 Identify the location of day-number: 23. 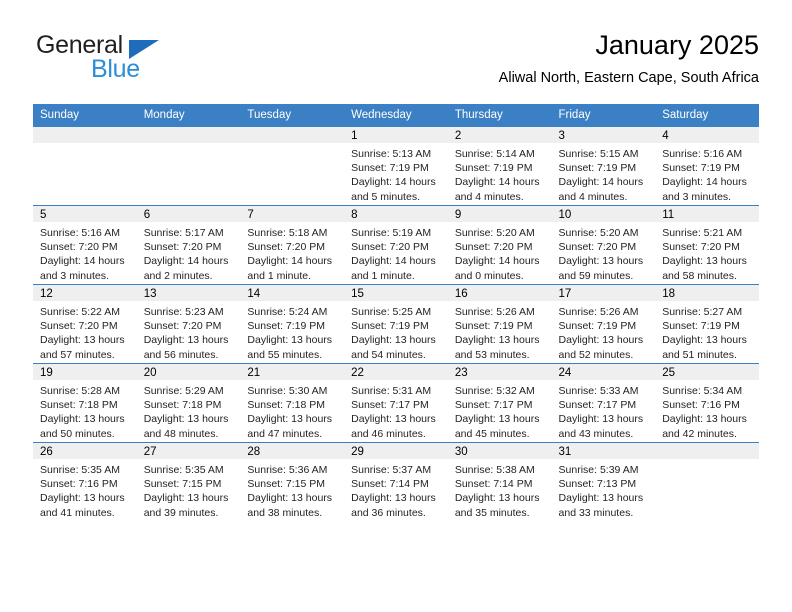
(499, 372).